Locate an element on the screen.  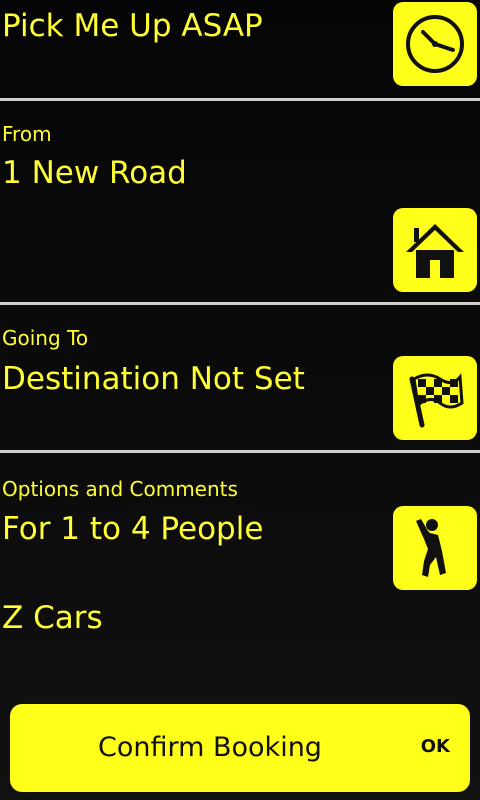
from-value: 1 New Road is located at coordinates (94, 173).